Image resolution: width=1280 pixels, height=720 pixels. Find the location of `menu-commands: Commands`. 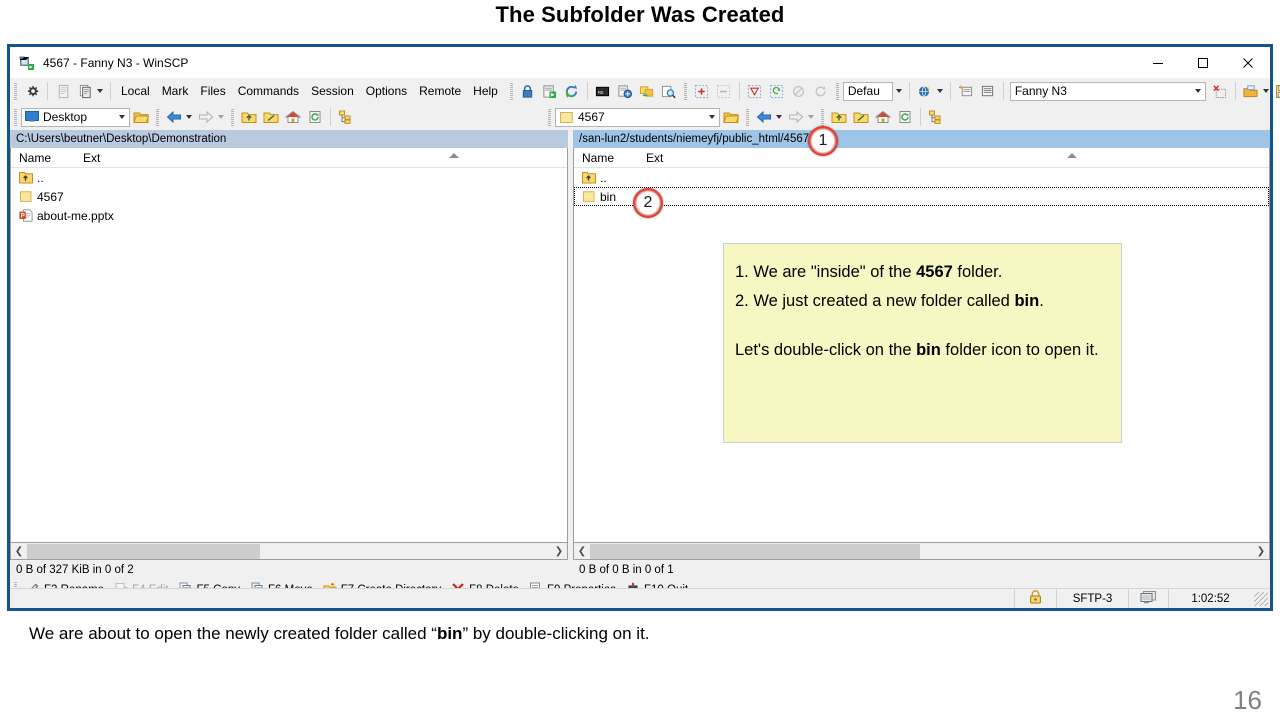

menu-commands: Commands is located at coordinates (268, 91).